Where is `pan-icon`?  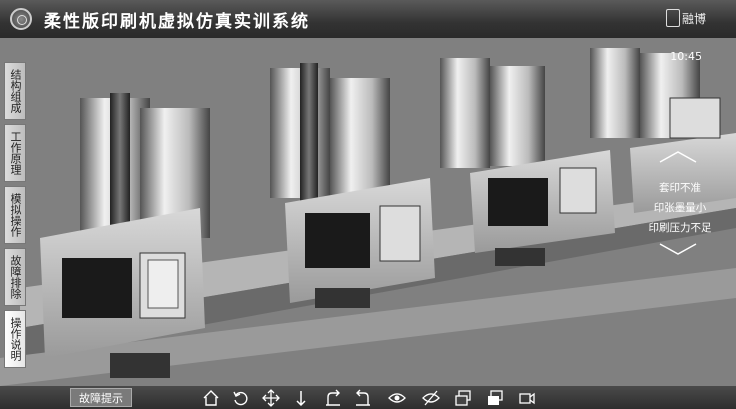
pan-icon is located at coordinates (271, 397).